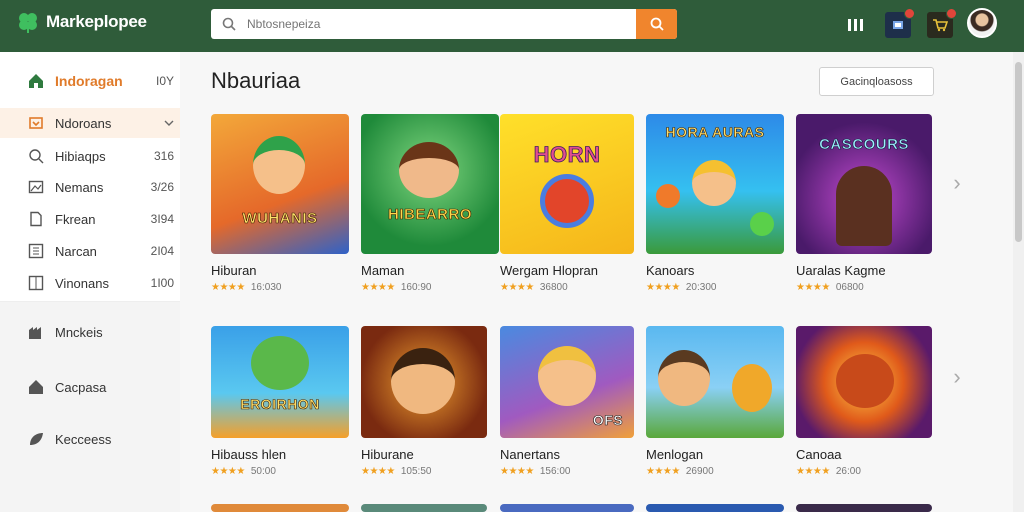 The image size is (1024, 512). I want to click on leaf-icon, so click(36, 439).